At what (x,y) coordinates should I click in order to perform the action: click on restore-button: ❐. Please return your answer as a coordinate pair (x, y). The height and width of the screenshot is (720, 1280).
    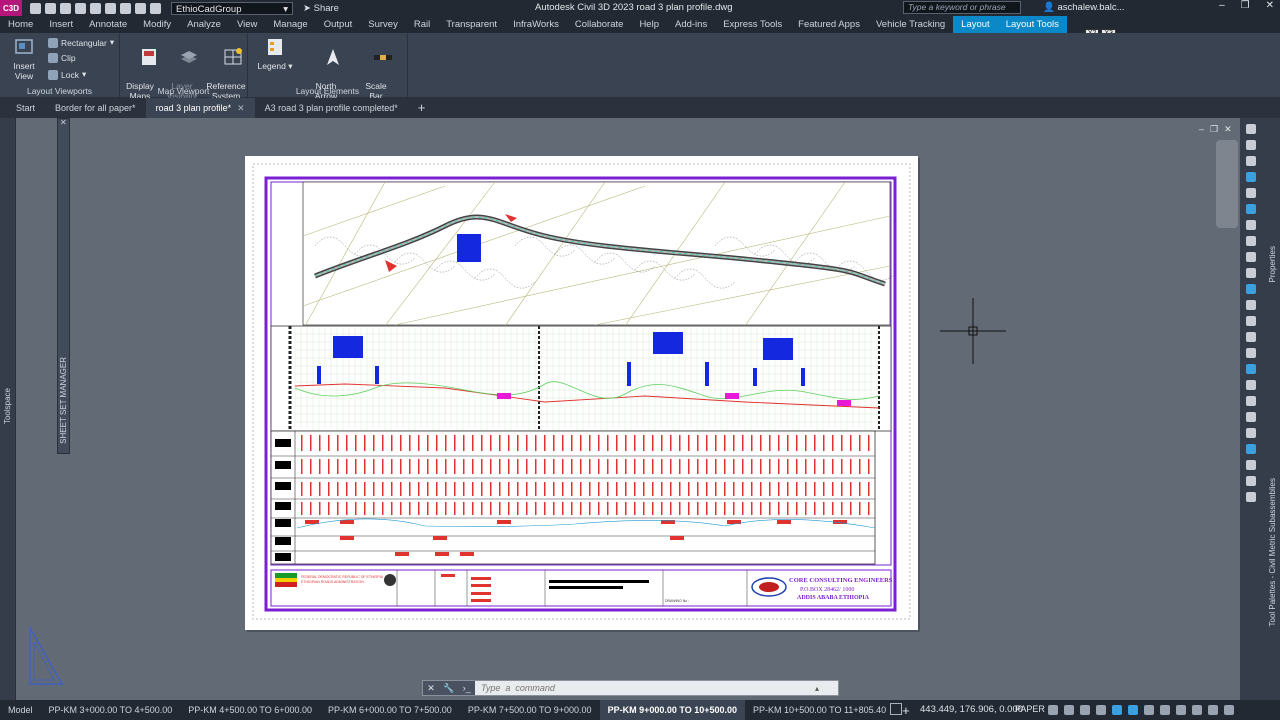
    Looking at the image, I should click on (1245, 5).